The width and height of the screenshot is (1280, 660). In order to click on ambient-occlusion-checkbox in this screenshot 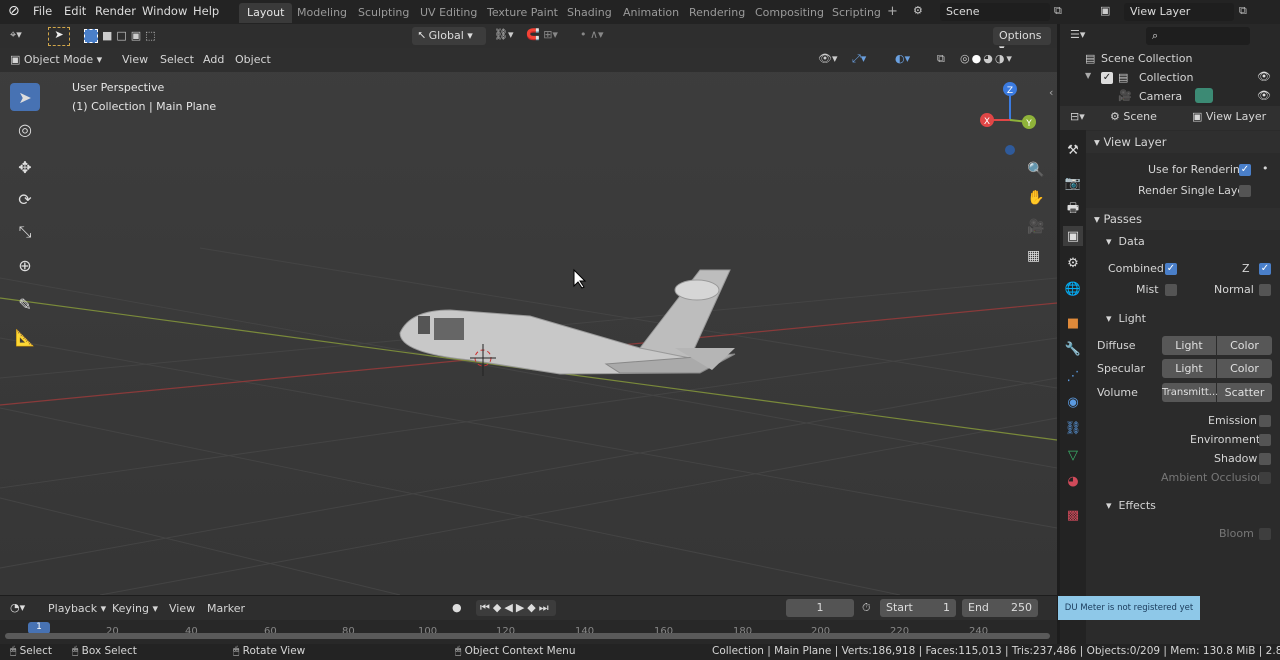, I will do `click(1265, 478)`.